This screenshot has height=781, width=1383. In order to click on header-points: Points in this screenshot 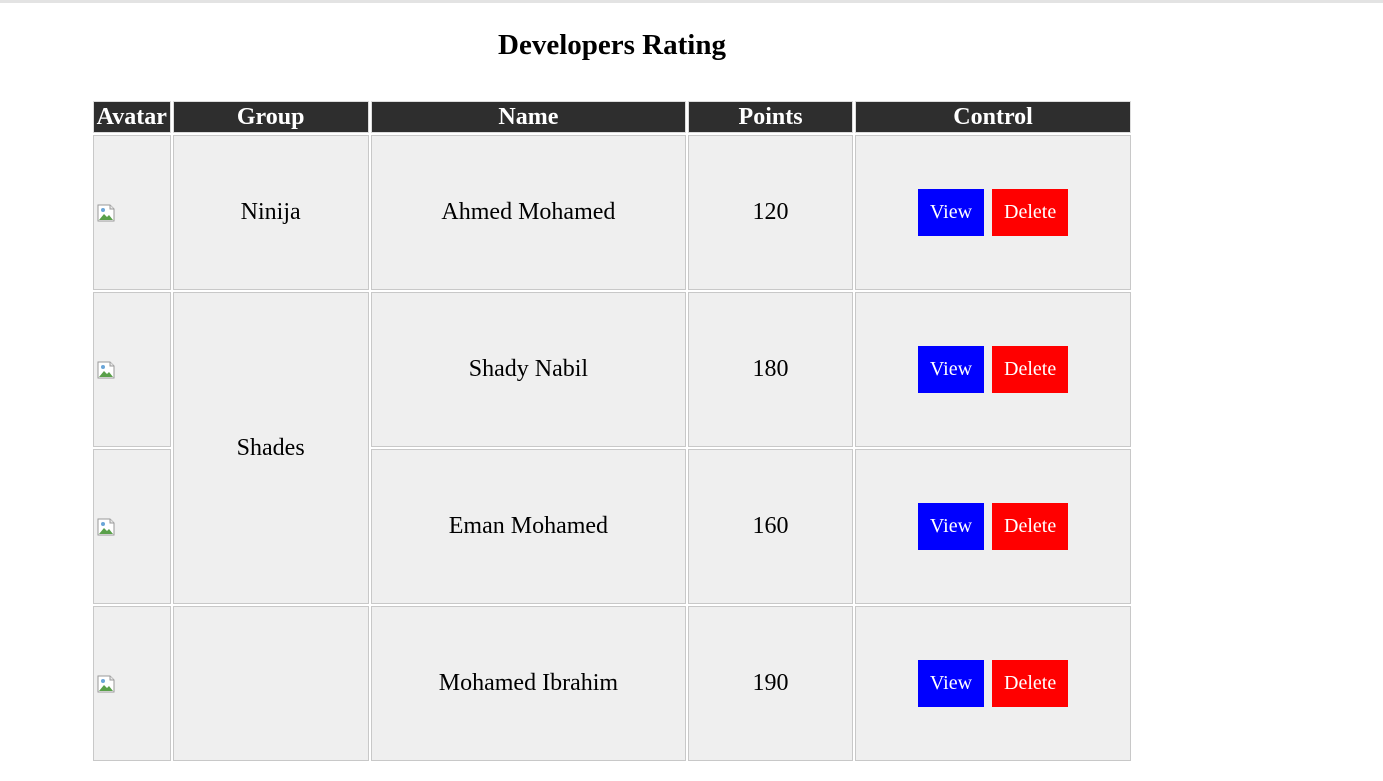, I will do `click(770, 117)`.